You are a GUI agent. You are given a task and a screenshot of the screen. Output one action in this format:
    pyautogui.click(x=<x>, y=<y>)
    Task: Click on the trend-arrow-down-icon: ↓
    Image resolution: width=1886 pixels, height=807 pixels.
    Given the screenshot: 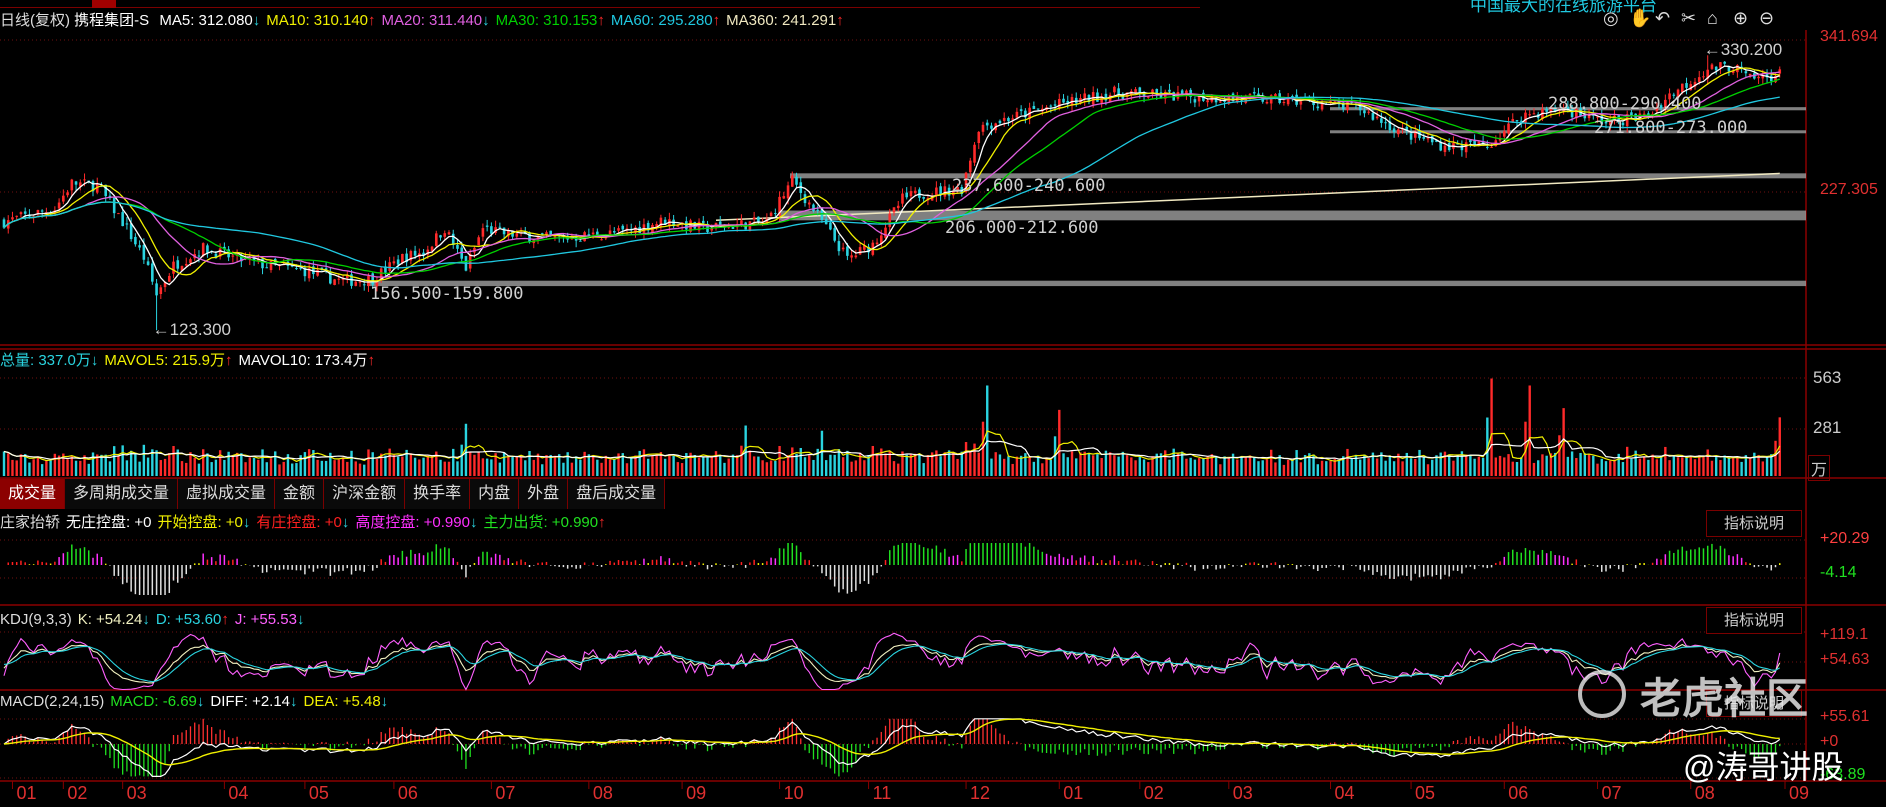 What is the action you would take?
    pyautogui.click(x=246, y=522)
    